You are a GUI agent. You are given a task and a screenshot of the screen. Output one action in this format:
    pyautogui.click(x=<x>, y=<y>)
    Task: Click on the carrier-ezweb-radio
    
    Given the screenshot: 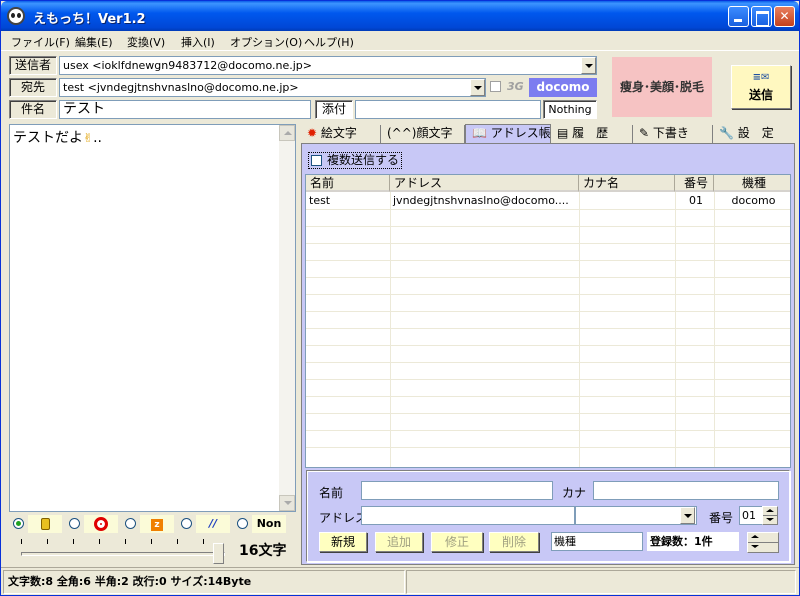 What is the action you would take?
    pyautogui.click(x=130, y=523)
    